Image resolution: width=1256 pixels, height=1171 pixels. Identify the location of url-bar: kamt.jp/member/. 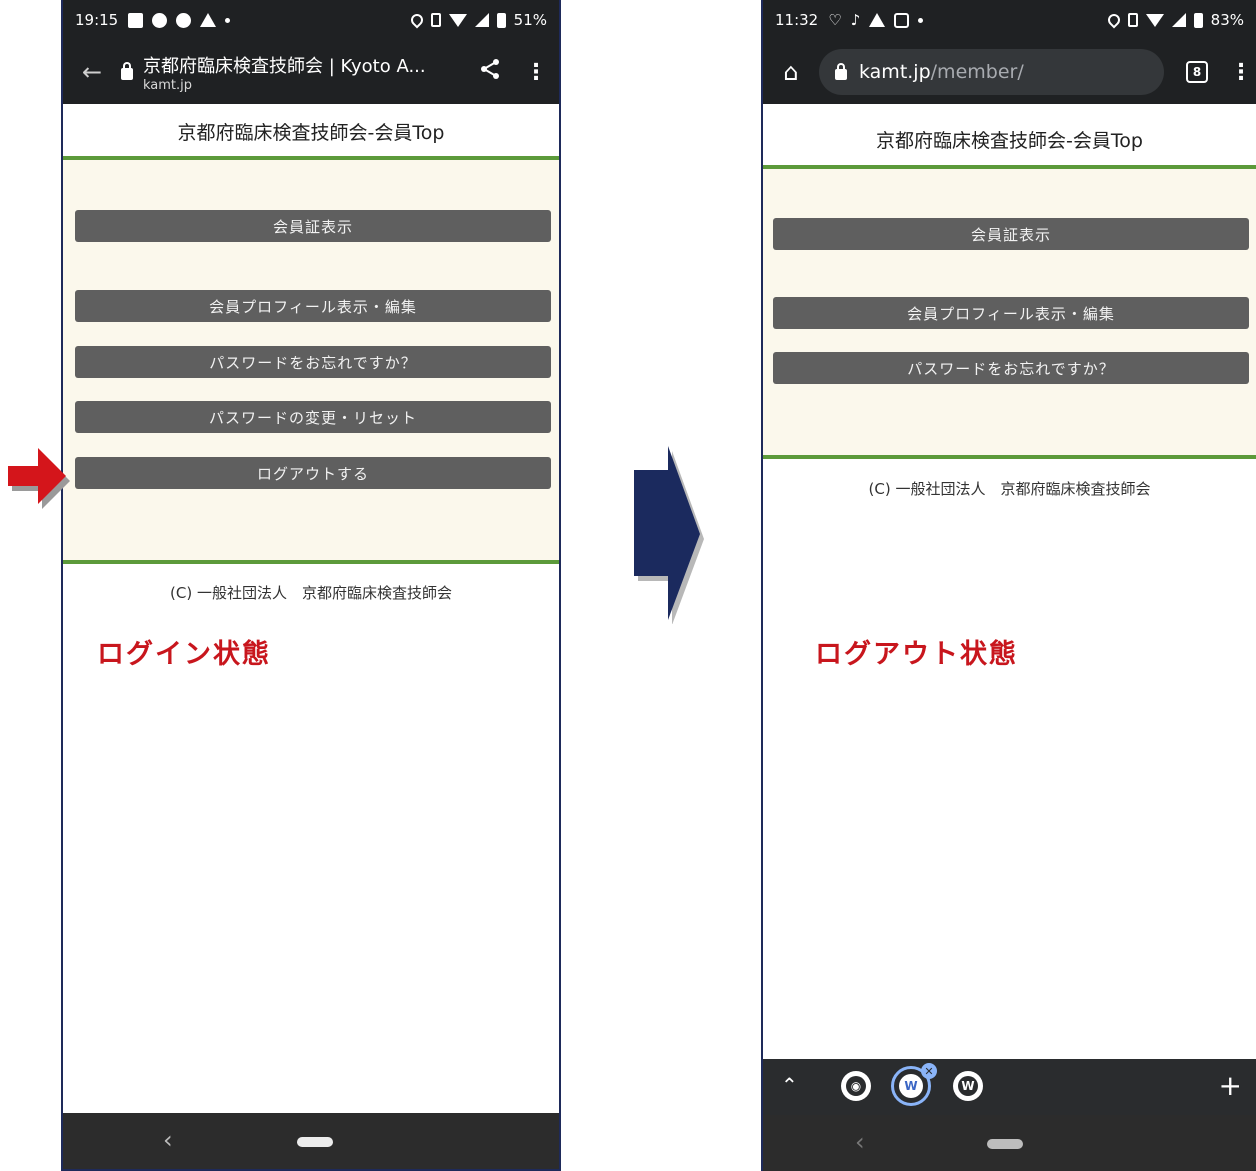
(991, 72).